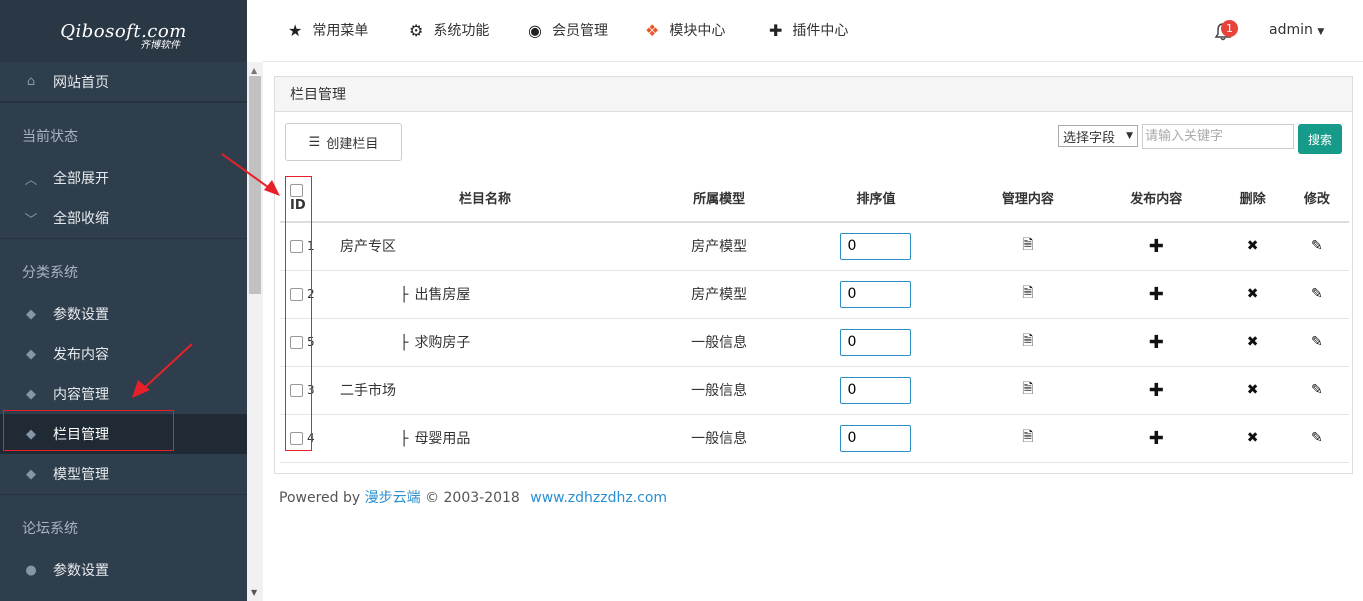 This screenshot has height=601, width=1363. I want to click on cell-model: 房产模型, so click(719, 294).